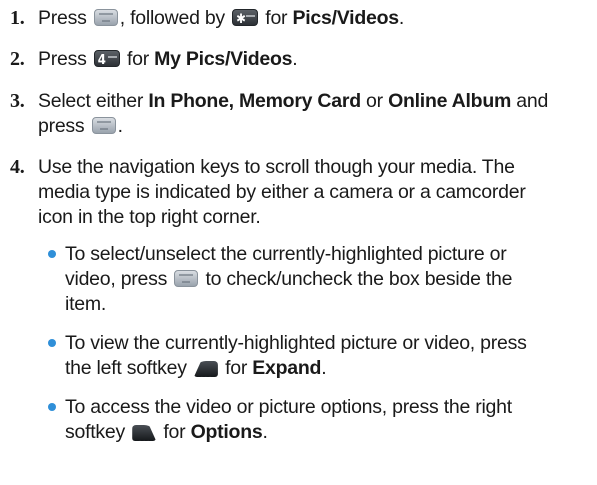 This screenshot has width=597, height=485. What do you see at coordinates (17, 59) in the screenshot?
I see `step-number: 2.` at bounding box center [17, 59].